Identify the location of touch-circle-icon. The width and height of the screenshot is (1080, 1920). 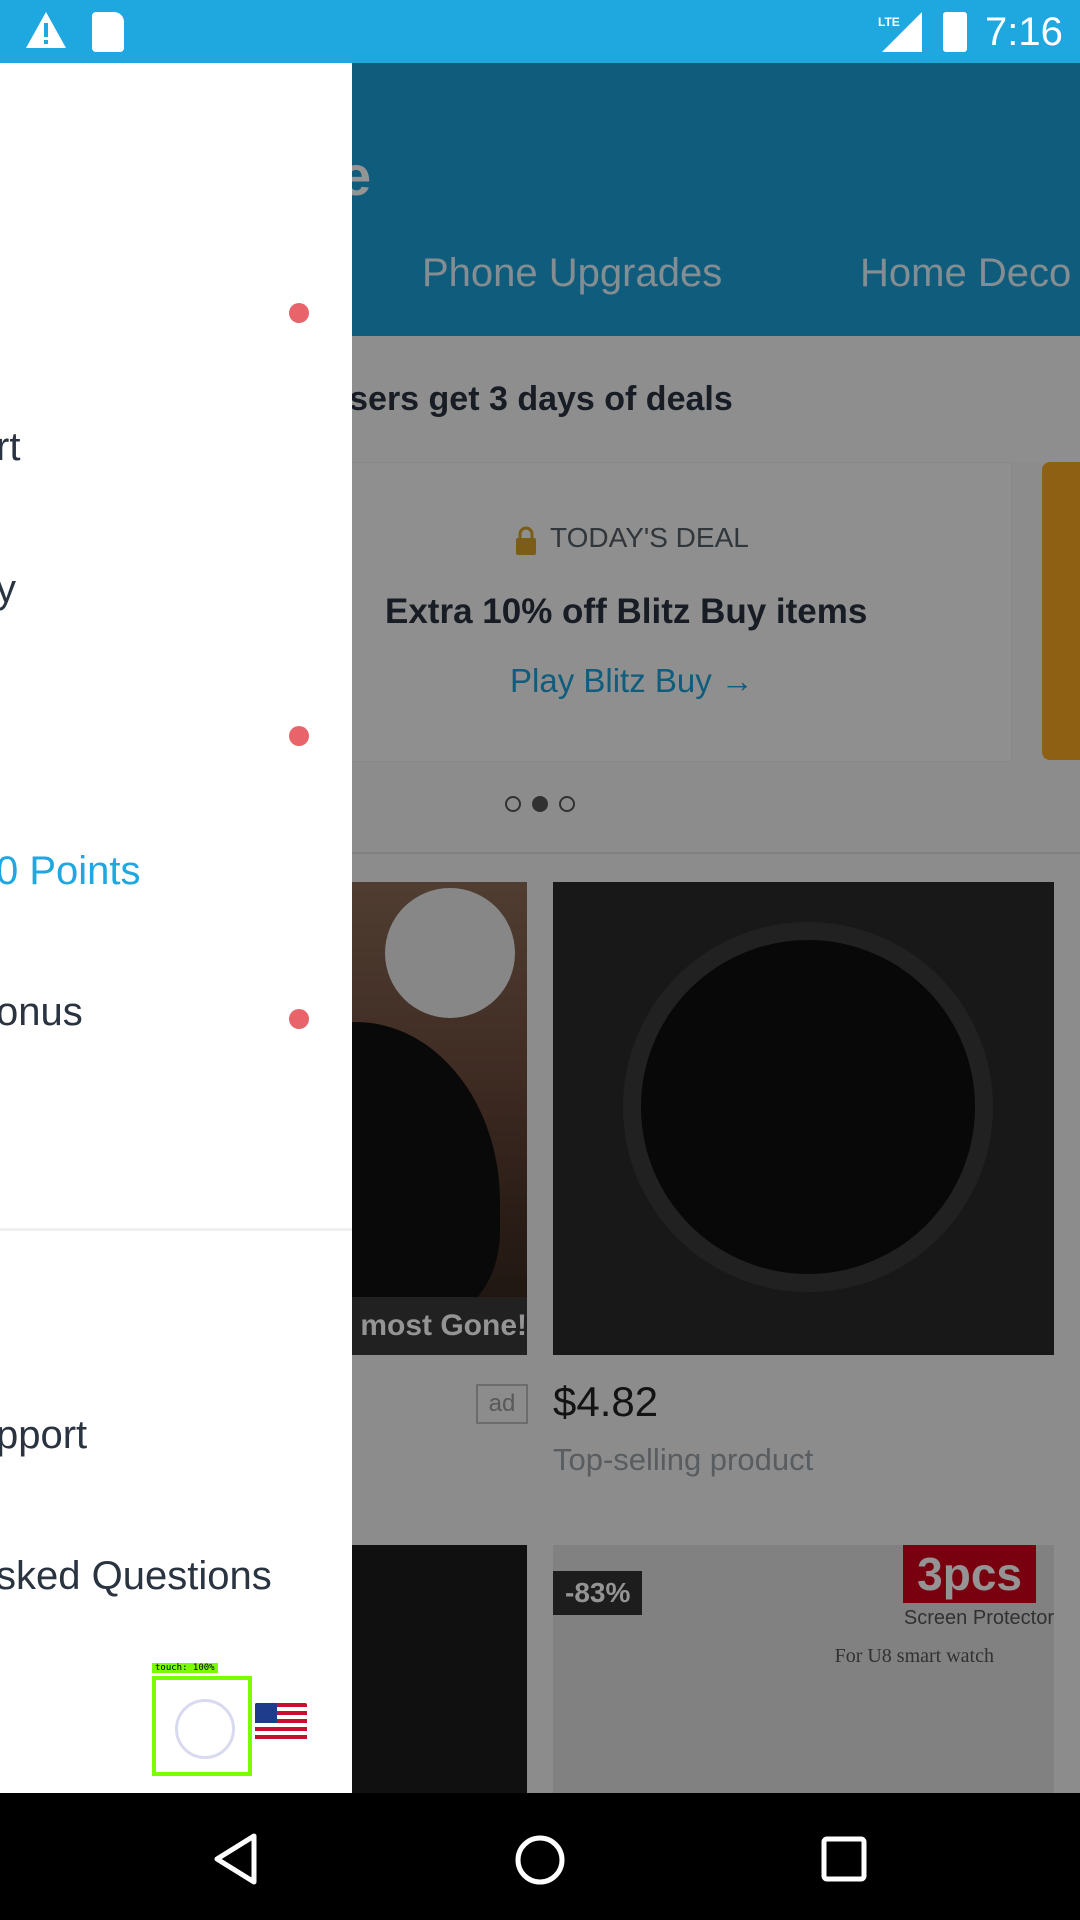
(205, 1729).